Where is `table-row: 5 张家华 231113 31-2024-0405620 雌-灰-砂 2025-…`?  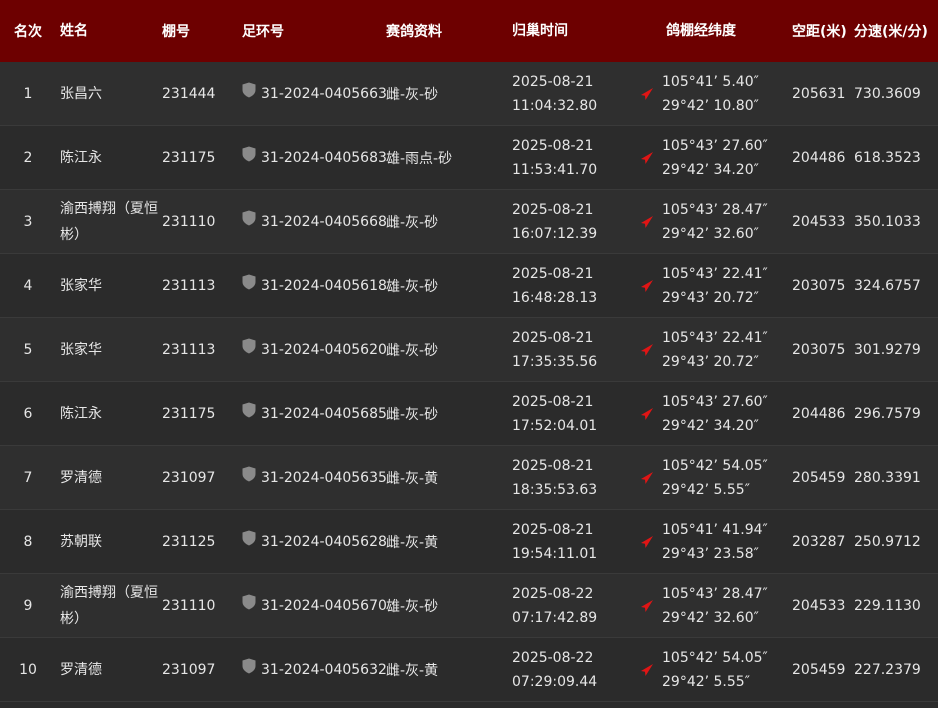 table-row: 5 张家华 231113 31-2024-0405620 雌-灰-砂 2025-… is located at coordinates (469, 350).